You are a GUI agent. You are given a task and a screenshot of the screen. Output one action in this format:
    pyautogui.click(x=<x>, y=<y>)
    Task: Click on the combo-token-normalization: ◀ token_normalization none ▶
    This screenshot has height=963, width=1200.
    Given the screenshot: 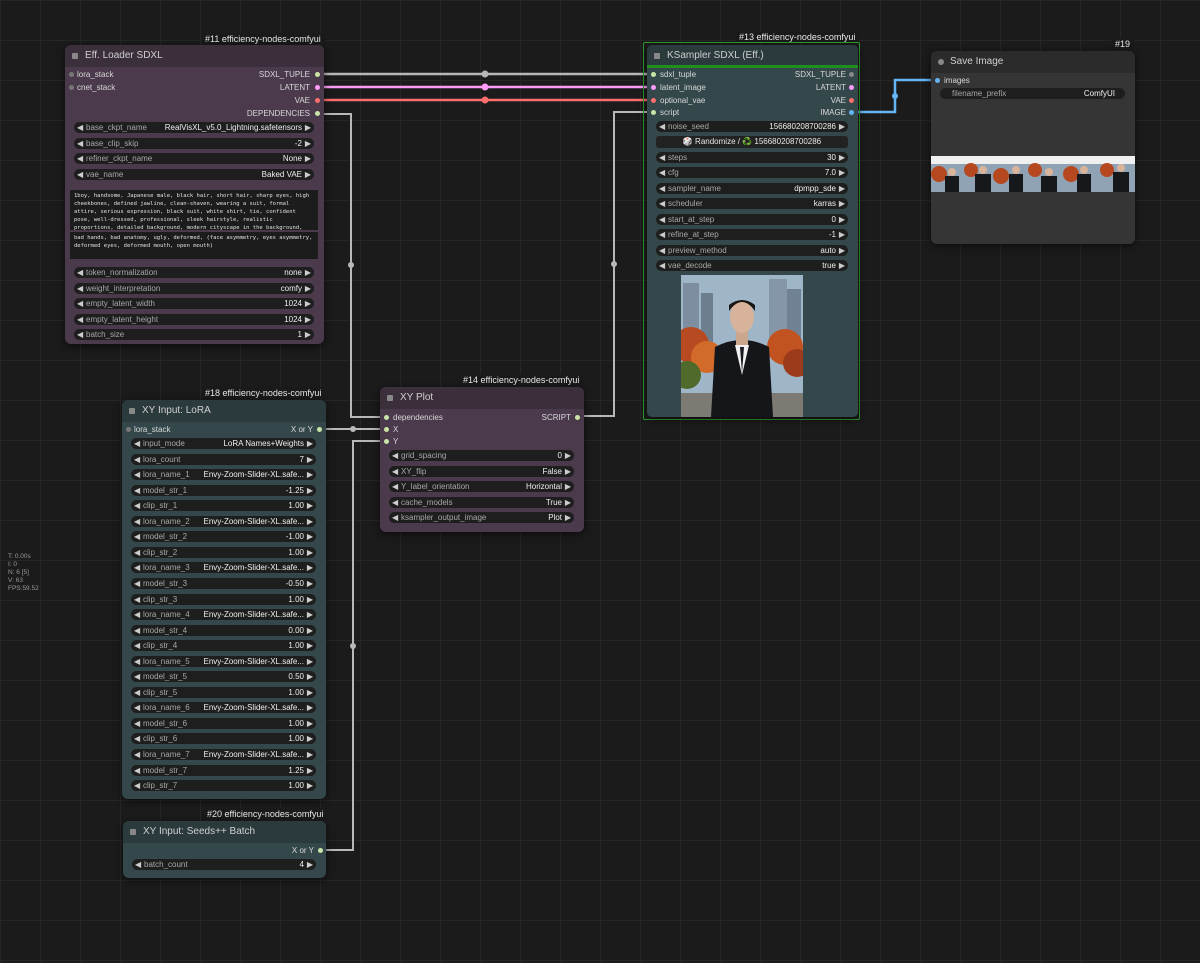 What is the action you would take?
    pyautogui.click(x=194, y=272)
    